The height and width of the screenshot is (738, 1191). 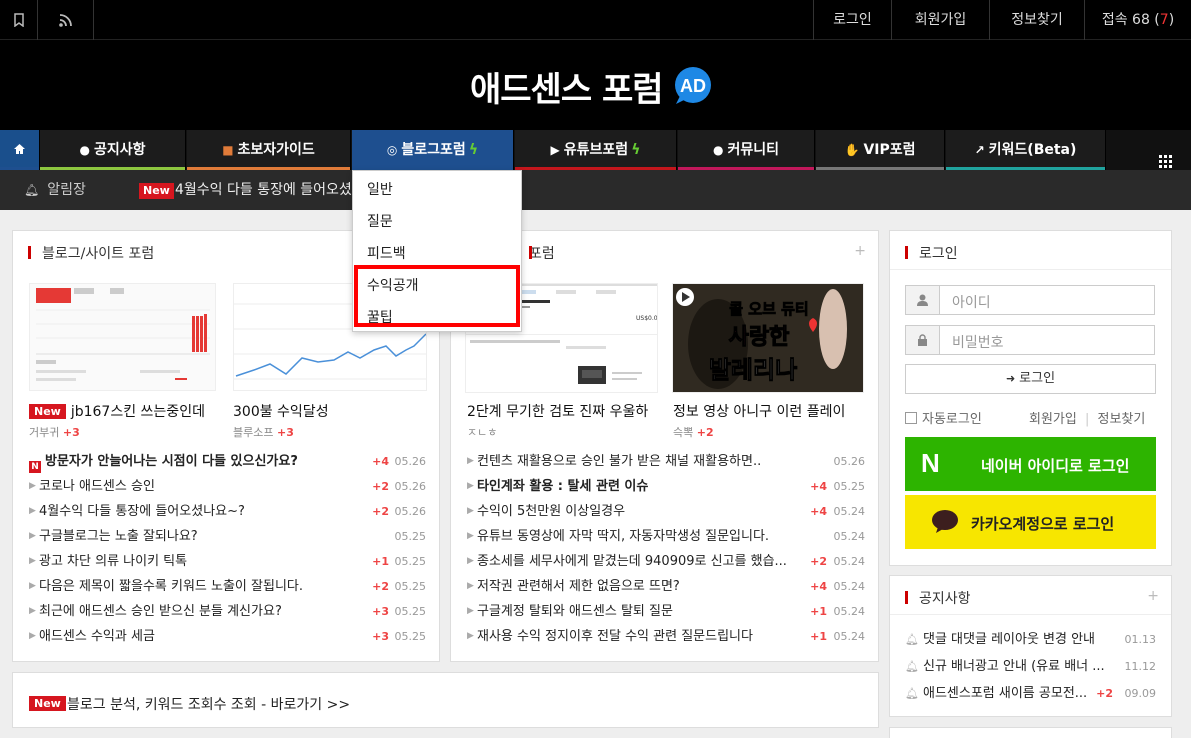 I want to click on youtube-card-1-title: 2단계 무기한 검토 진짜 우울하, so click(x=564, y=411).